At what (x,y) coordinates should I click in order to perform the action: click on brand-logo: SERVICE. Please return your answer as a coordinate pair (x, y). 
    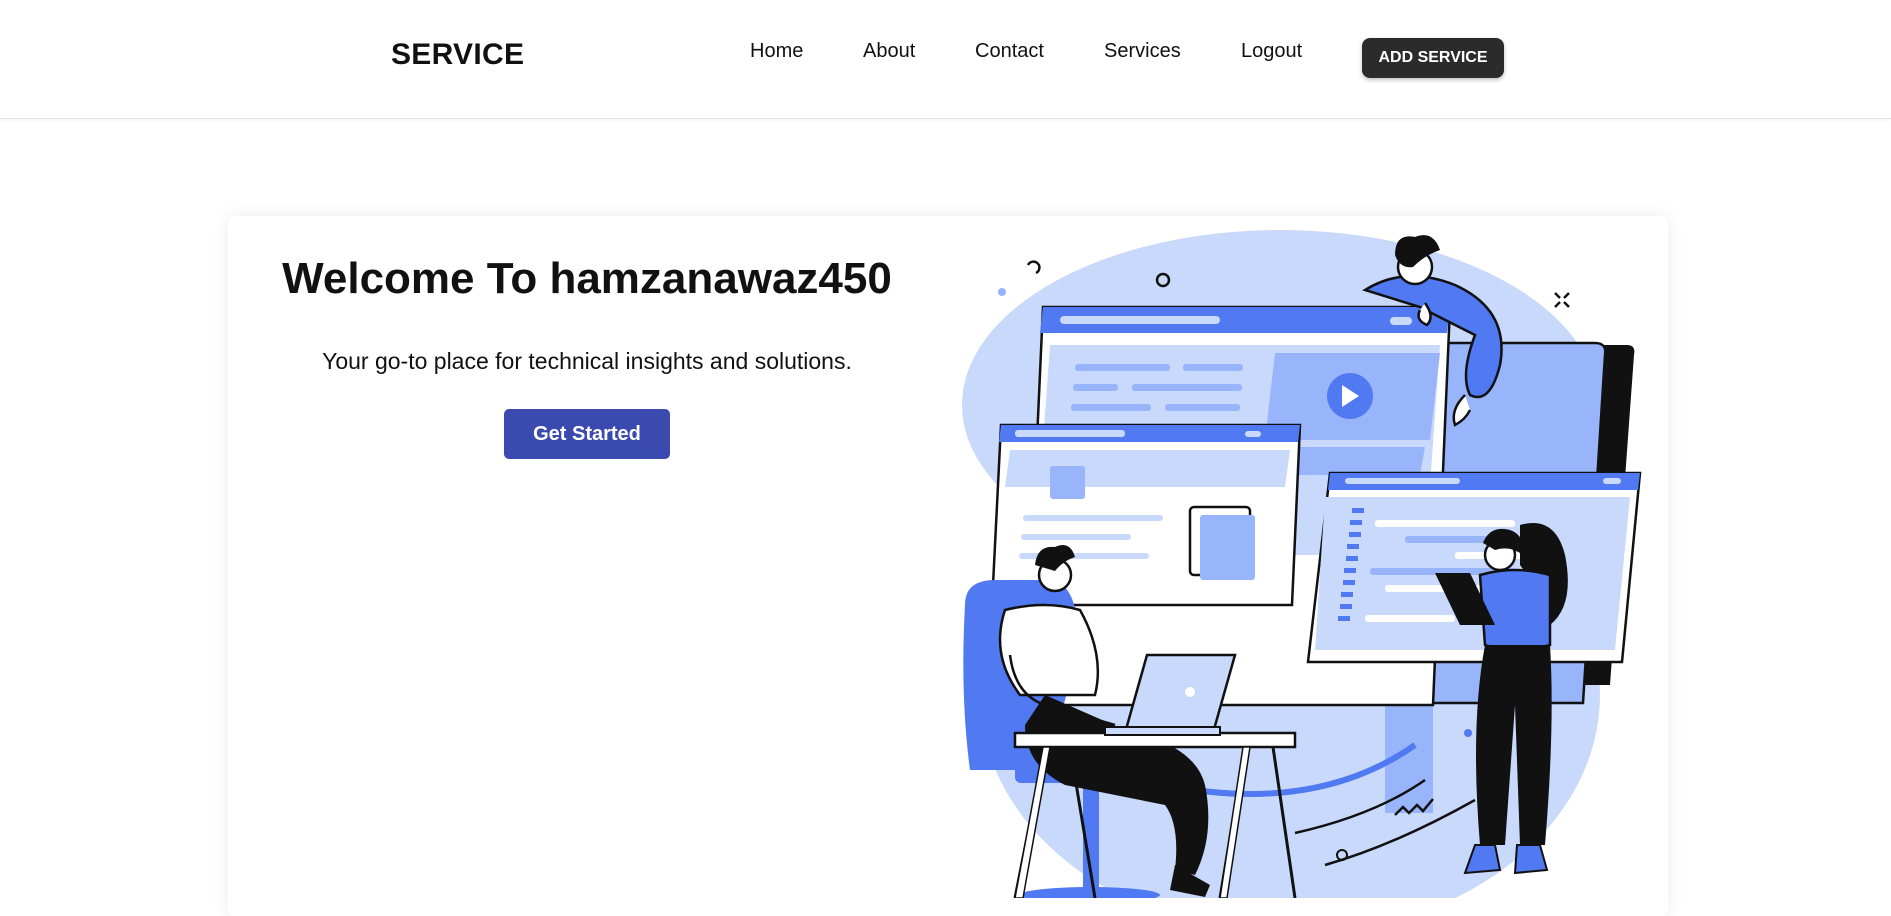
    Looking at the image, I should click on (457, 55).